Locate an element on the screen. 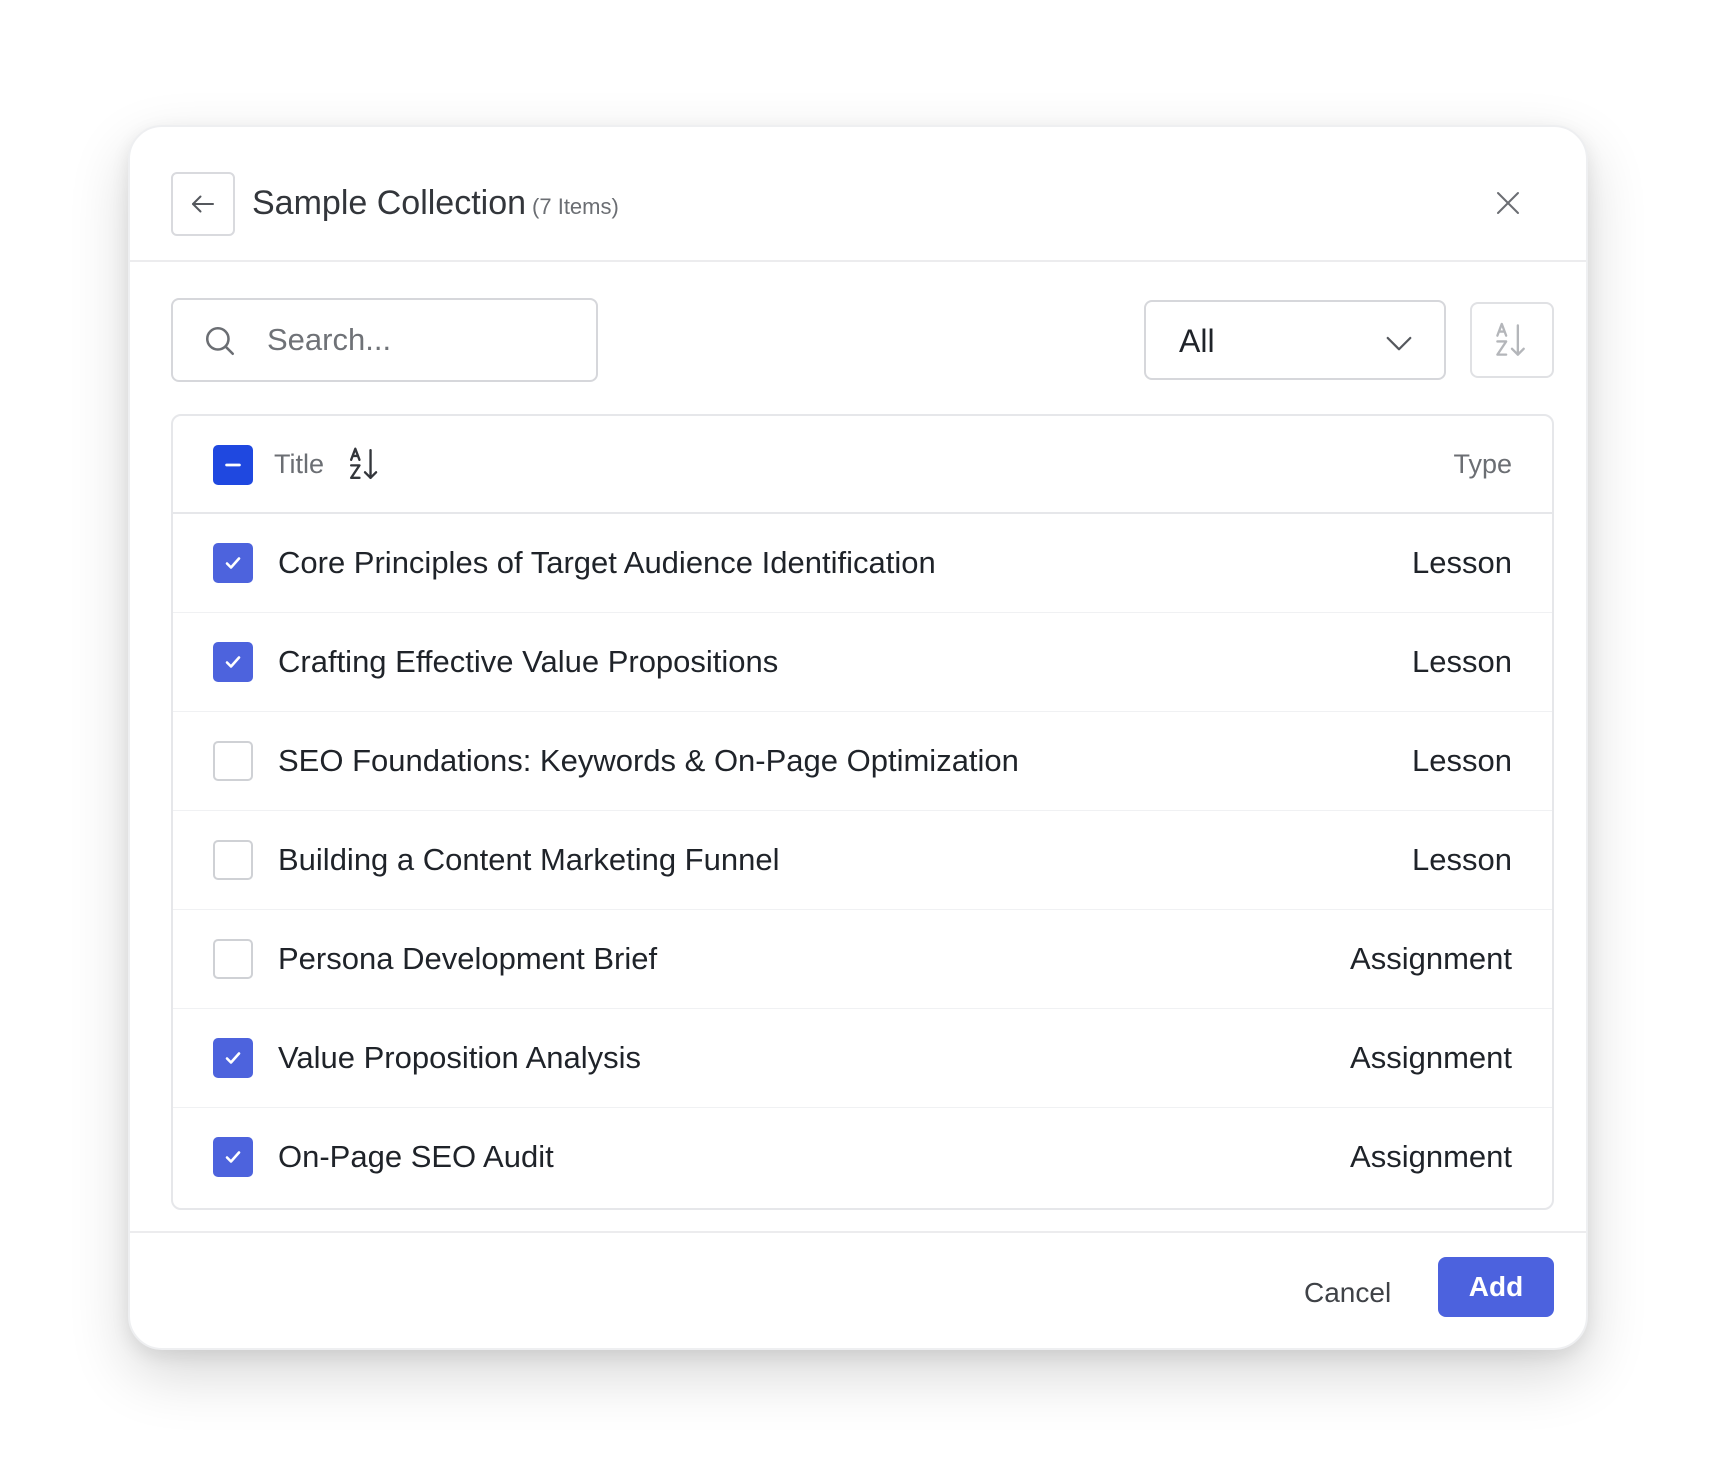 This screenshot has height=1466, width=1710. close-icon is located at coordinates (1508, 203).